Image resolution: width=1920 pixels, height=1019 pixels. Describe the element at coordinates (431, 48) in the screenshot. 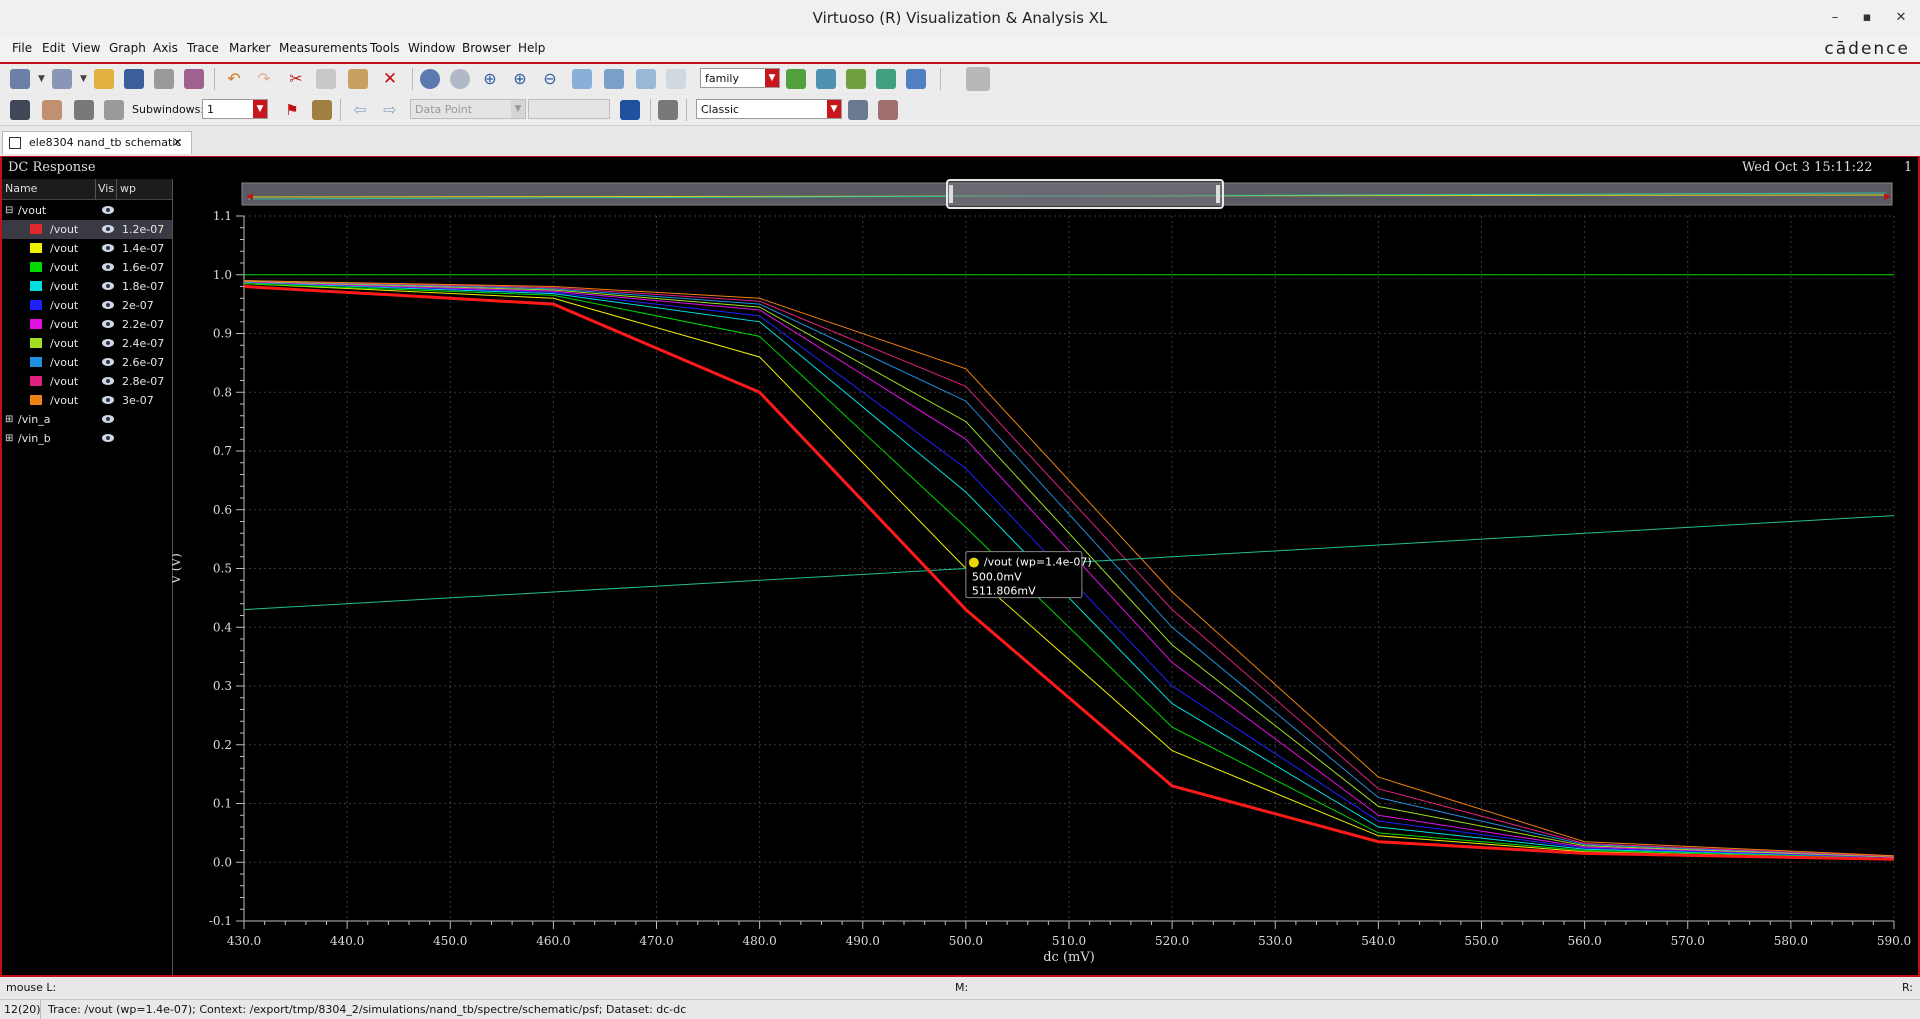

I see `menu-window: Window` at that location.